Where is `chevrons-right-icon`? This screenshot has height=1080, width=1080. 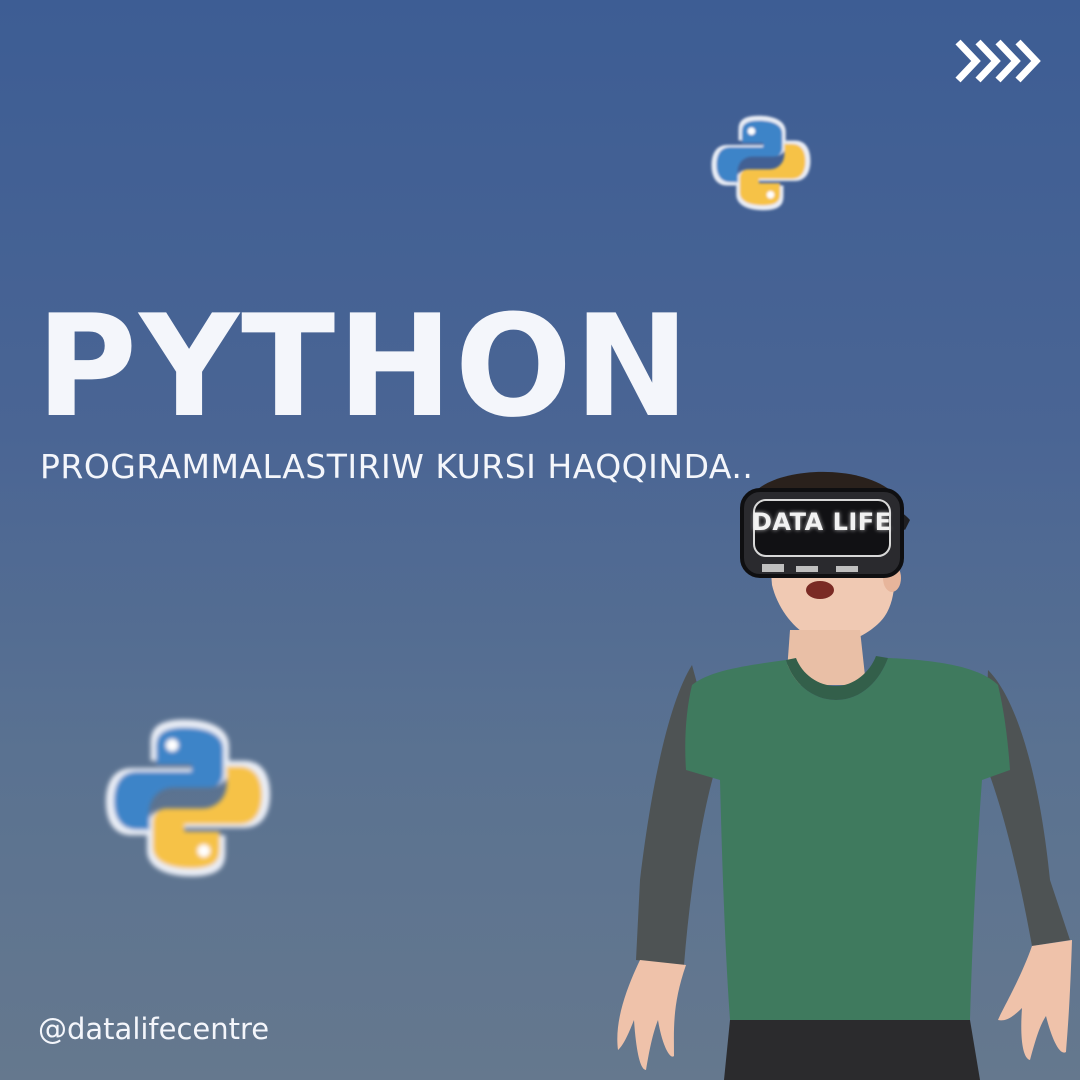 chevrons-right-icon is located at coordinates (998, 61).